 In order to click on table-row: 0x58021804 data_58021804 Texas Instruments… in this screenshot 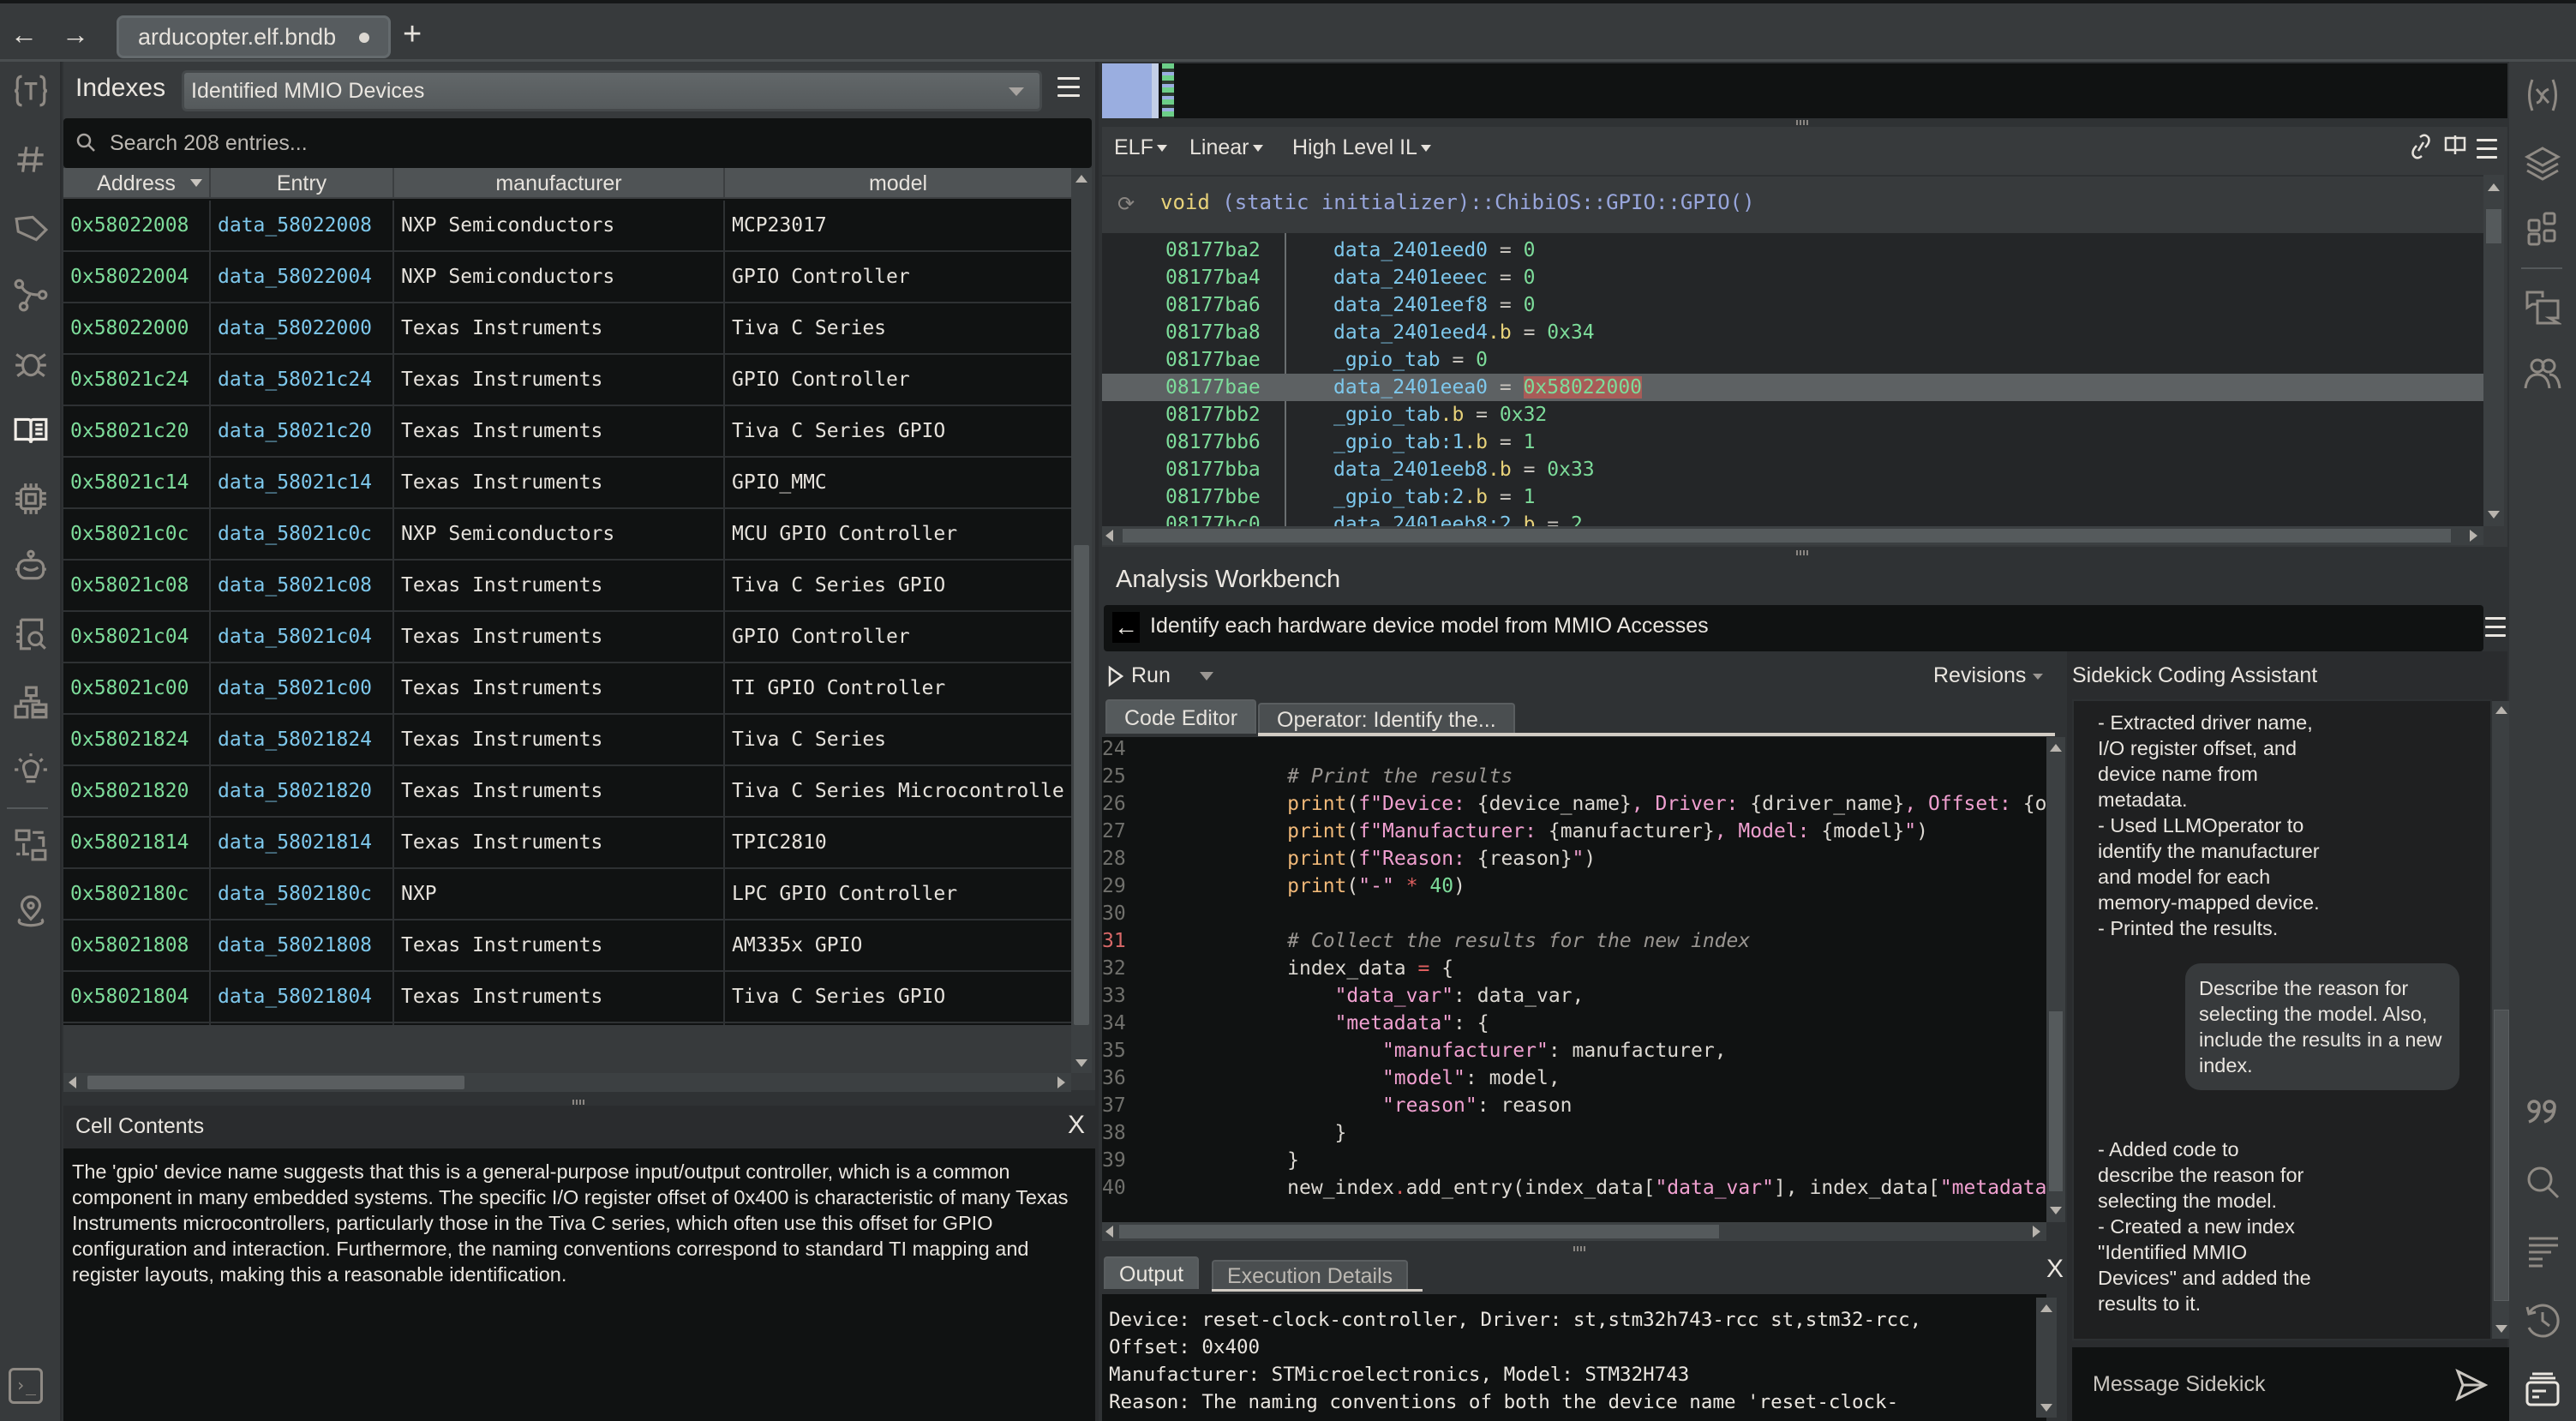, I will do `click(567, 997)`.